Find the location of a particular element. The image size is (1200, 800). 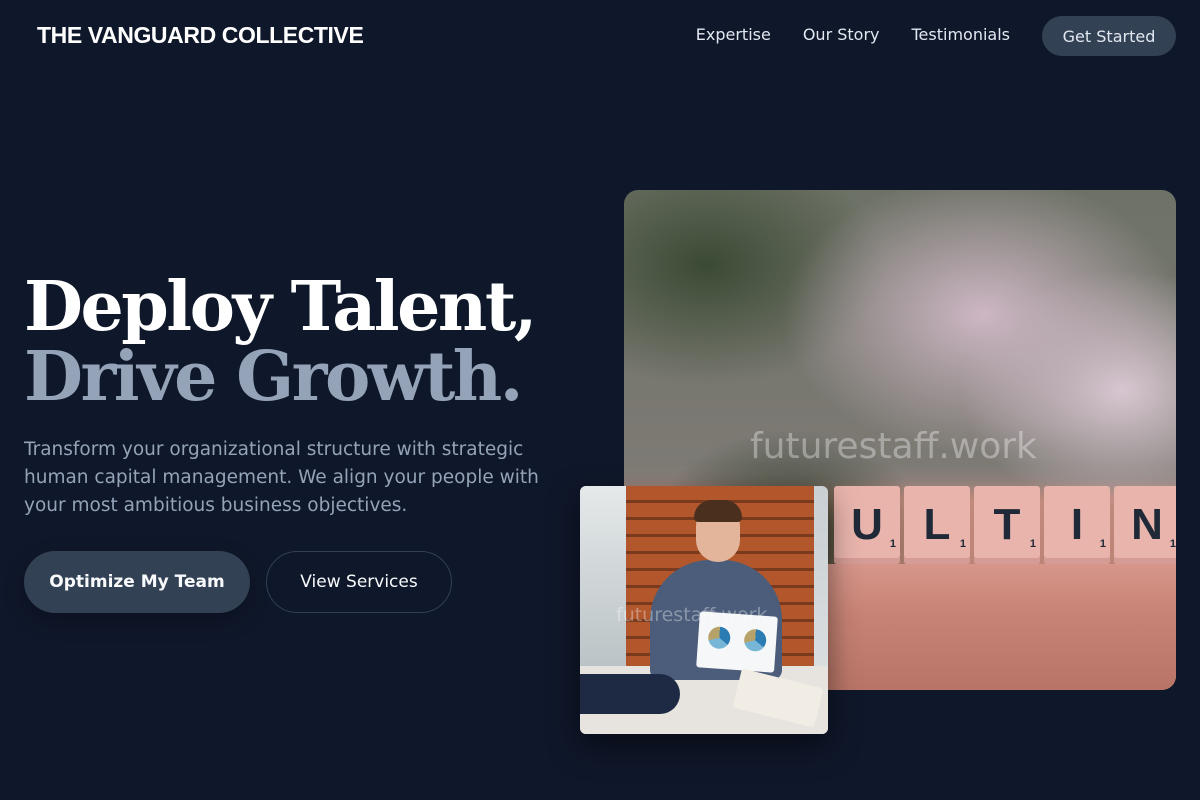

tile-letter: I is located at coordinates (1077, 524).